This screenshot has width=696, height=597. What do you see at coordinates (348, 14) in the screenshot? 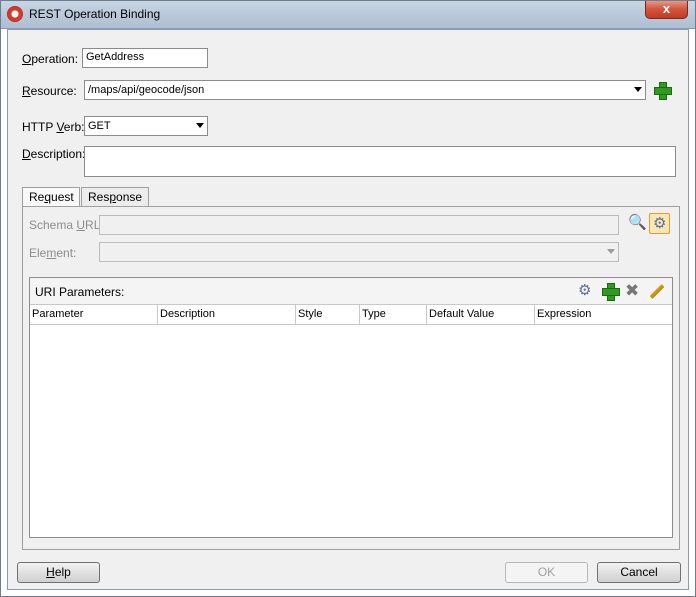
I see `title-bar: REST Operation Binding x` at bounding box center [348, 14].